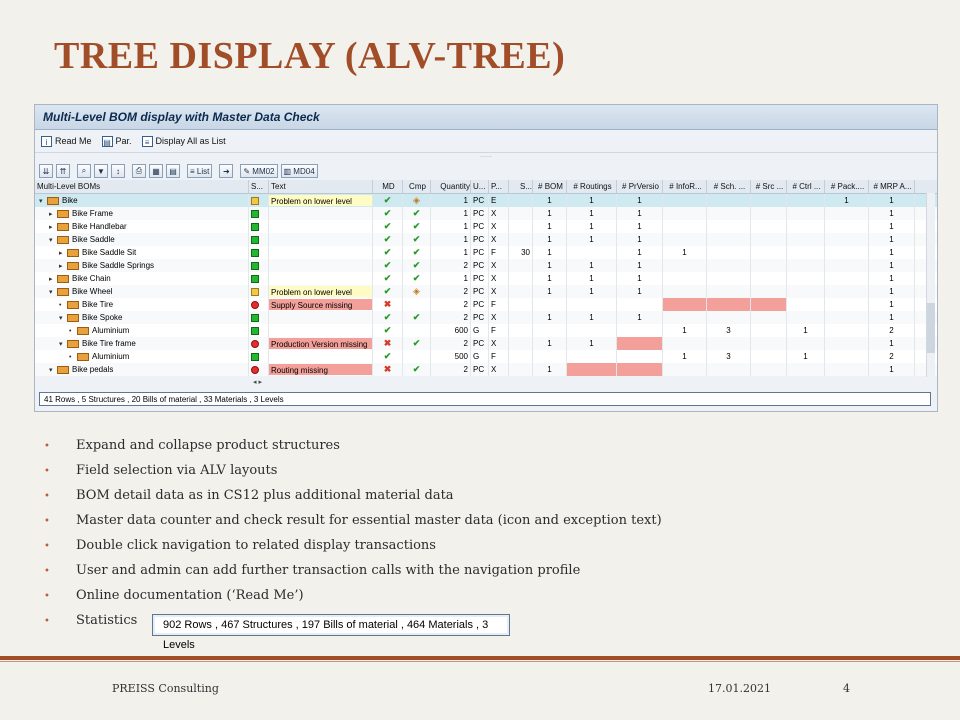  Describe the element at coordinates (118, 171) in the screenshot. I see `sort-icon: ↕` at that location.